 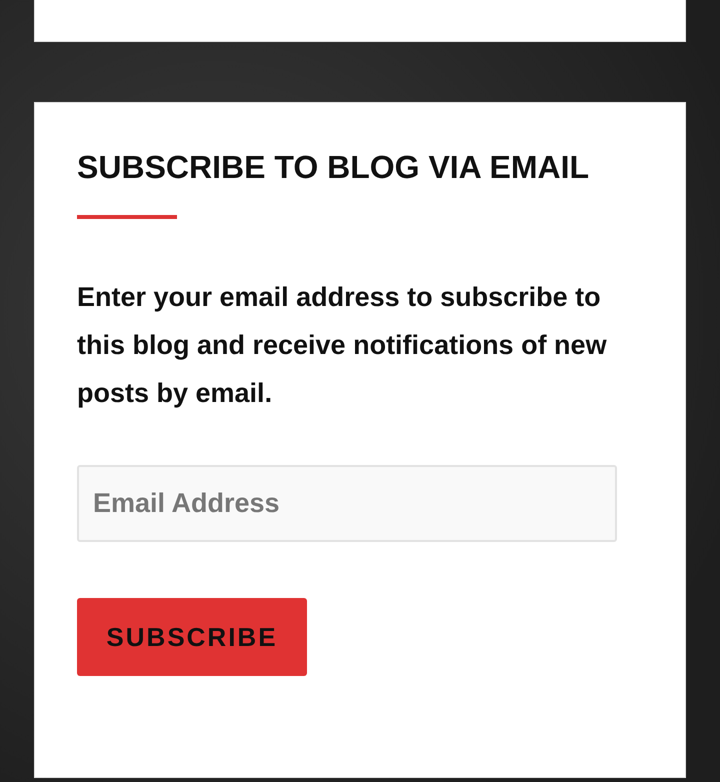 I want to click on subscribe-button: SUBSCRIBE, so click(x=192, y=637).